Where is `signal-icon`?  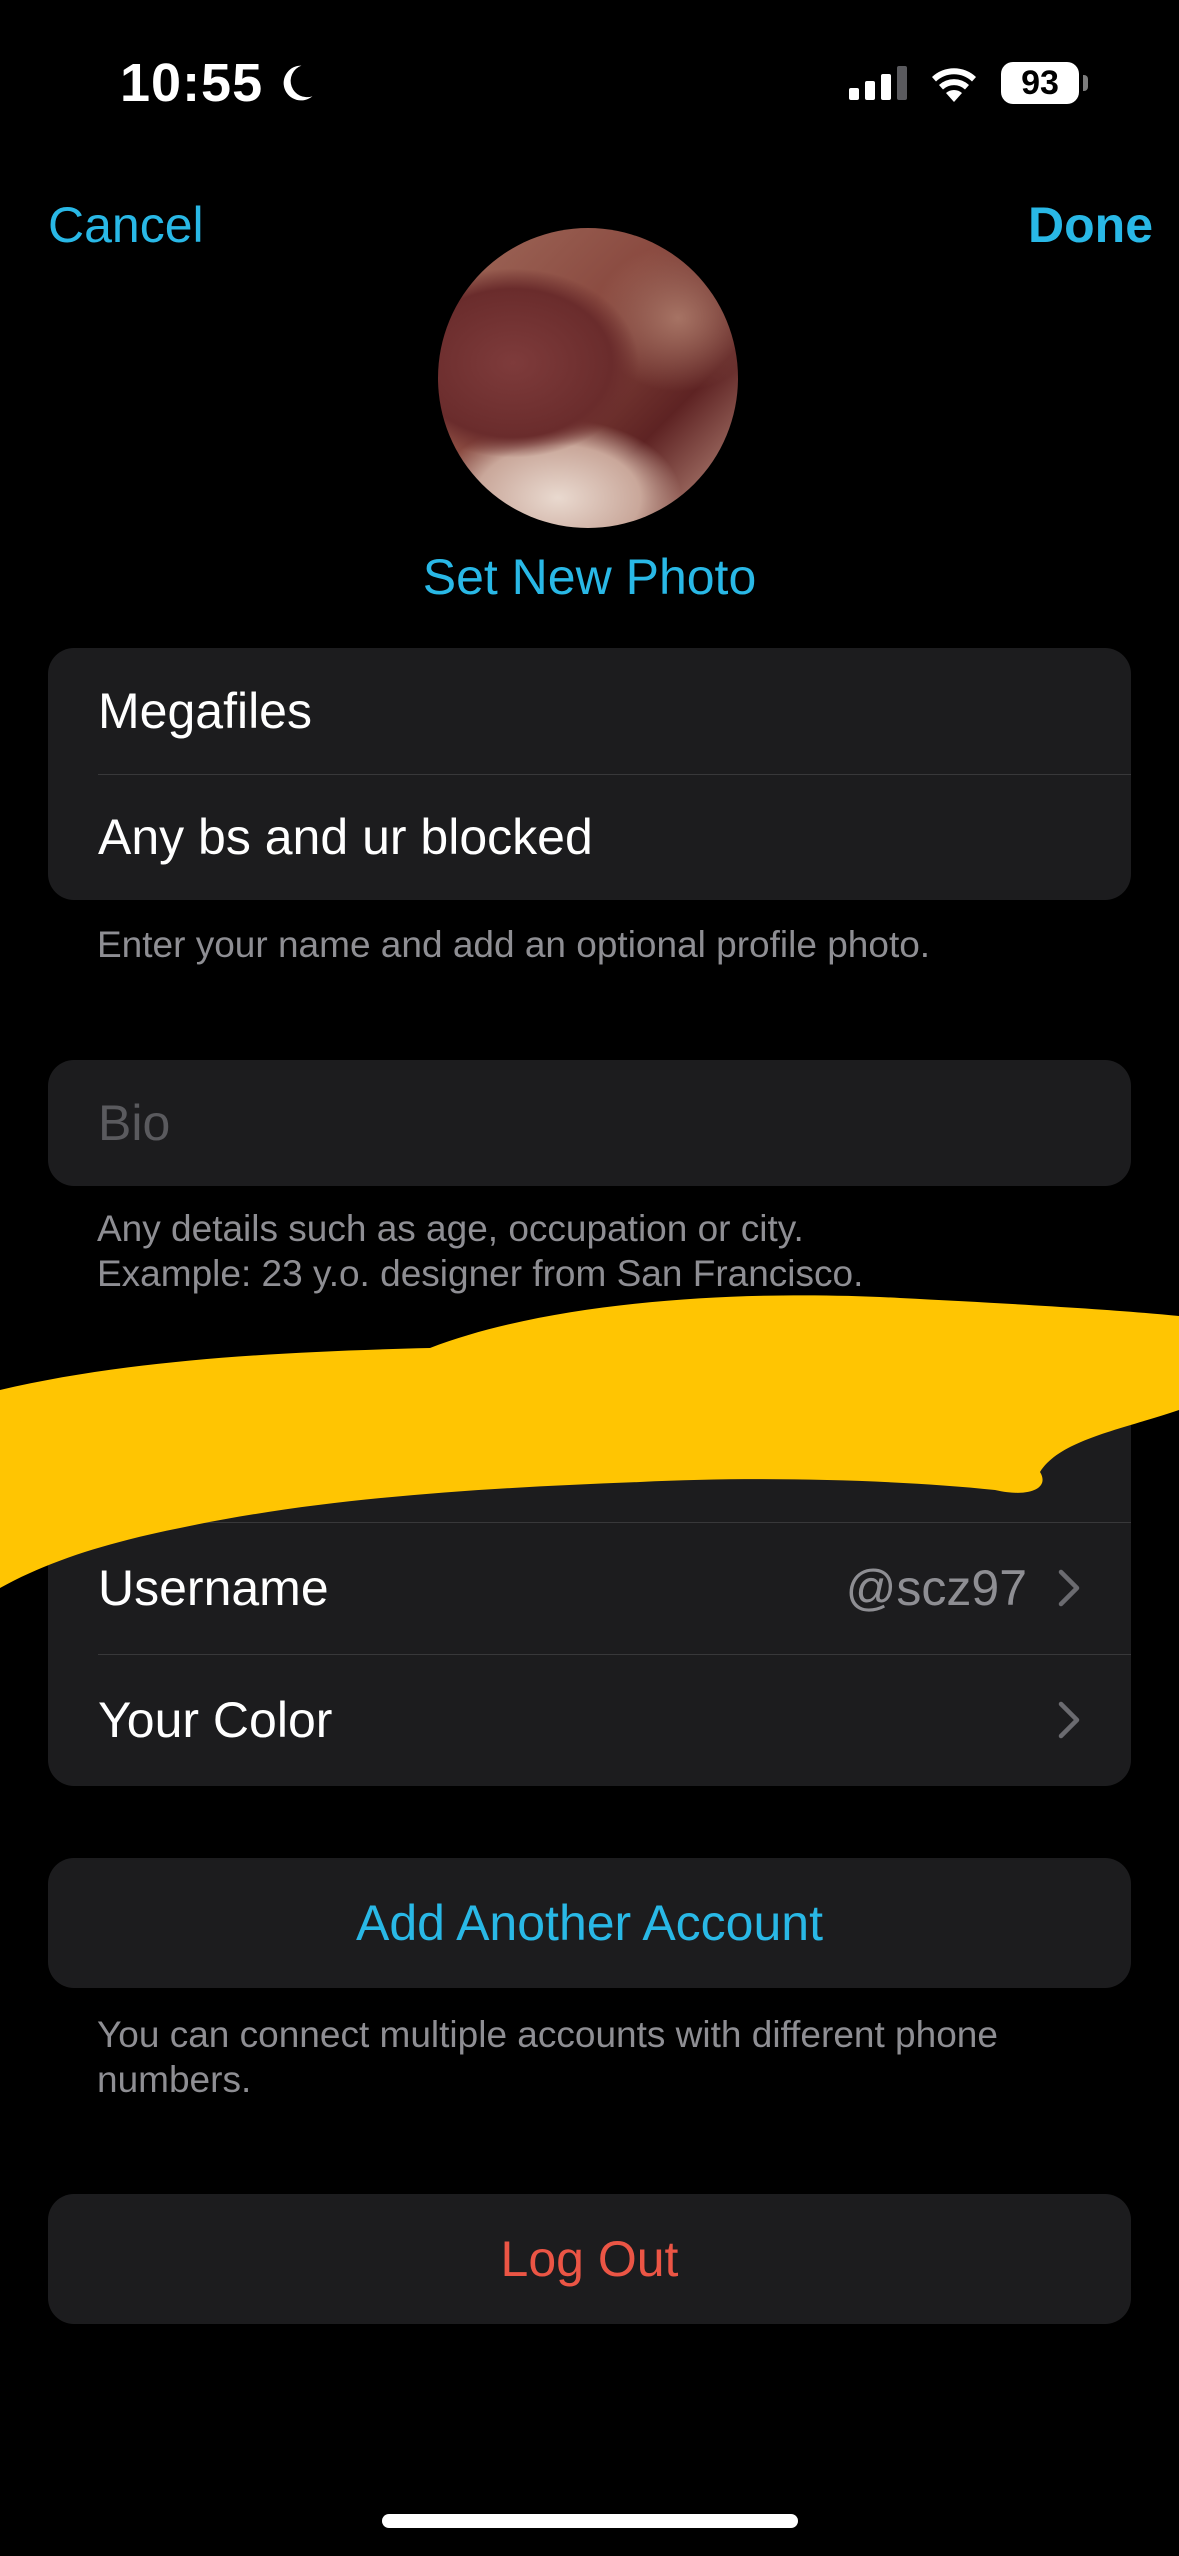 signal-icon is located at coordinates (878, 83).